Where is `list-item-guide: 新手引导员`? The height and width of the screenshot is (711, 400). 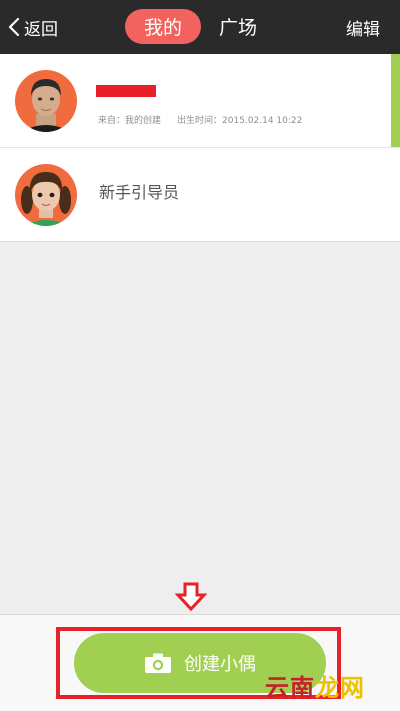
list-item-guide: 新手引导员 is located at coordinates (200, 194).